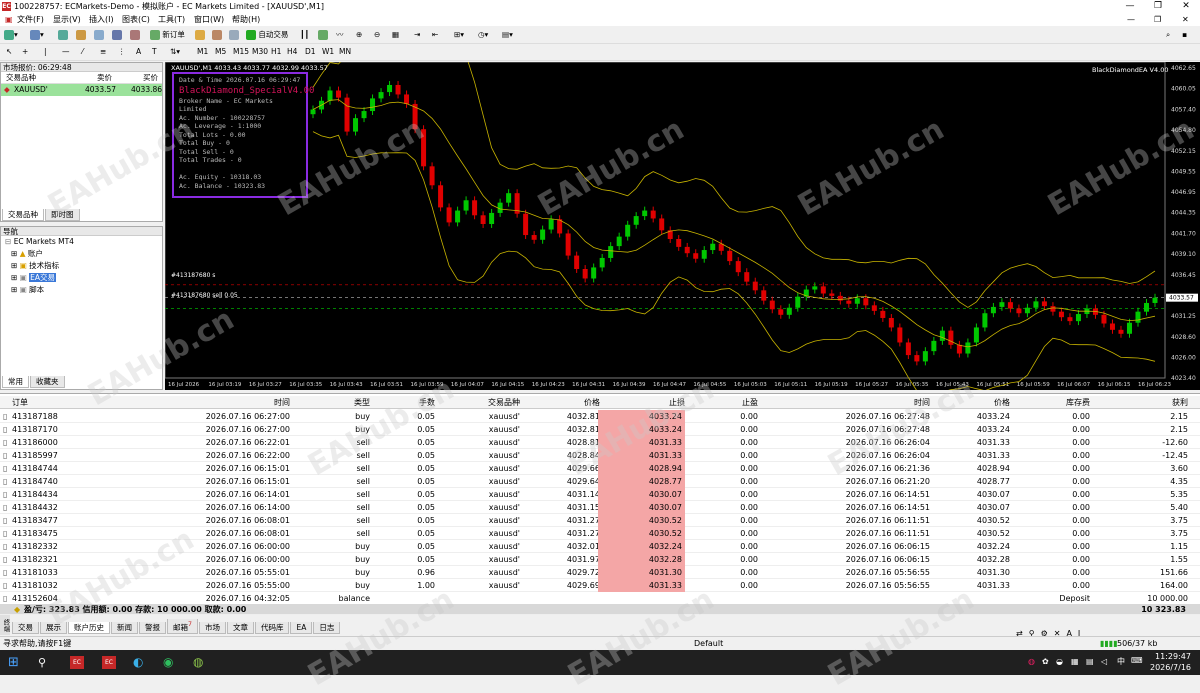  I want to click on tf-m15: M15, so click(241, 52).